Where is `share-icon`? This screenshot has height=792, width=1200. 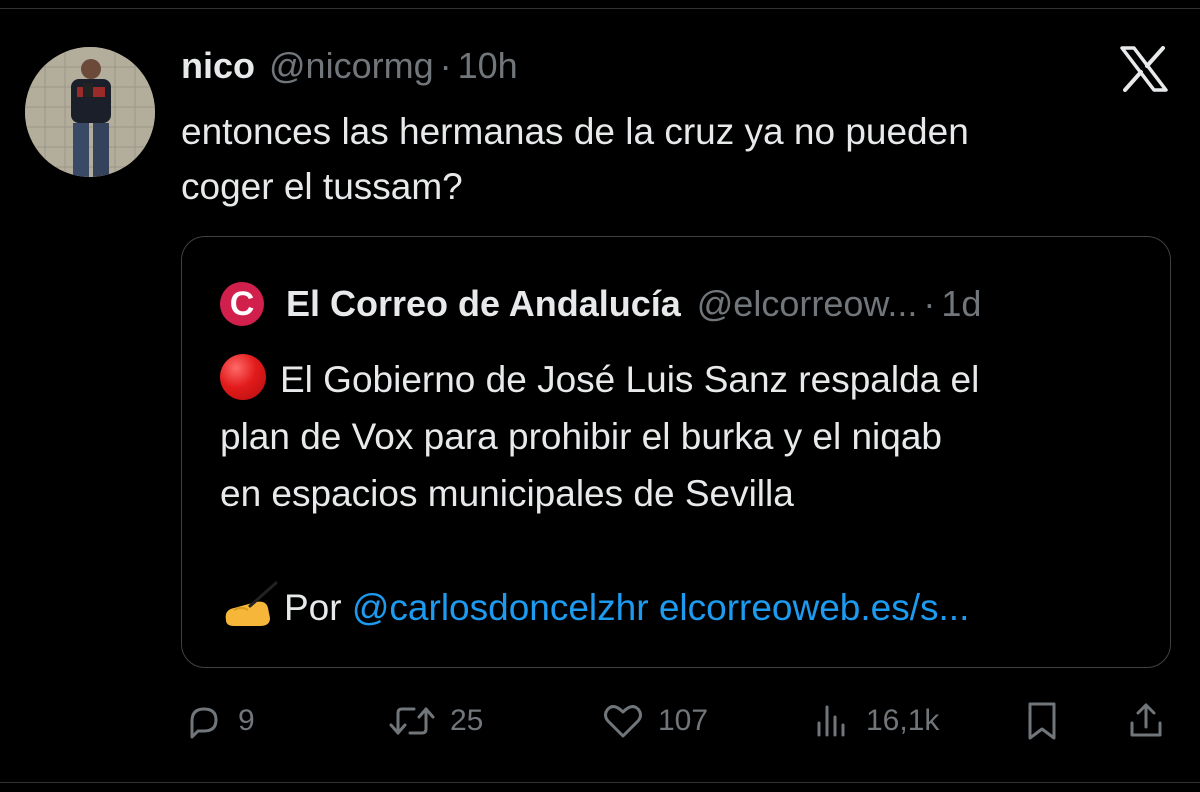
share-icon is located at coordinates (1146, 720).